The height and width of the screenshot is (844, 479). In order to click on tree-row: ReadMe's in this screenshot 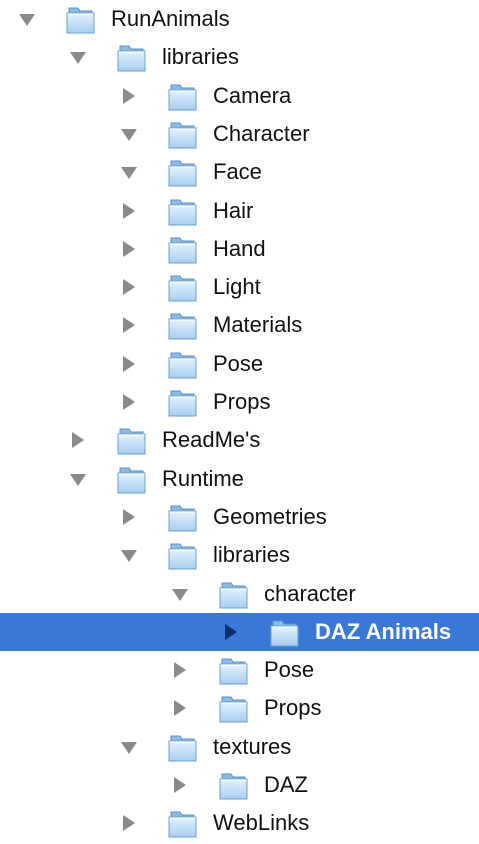, I will do `click(239, 440)`.